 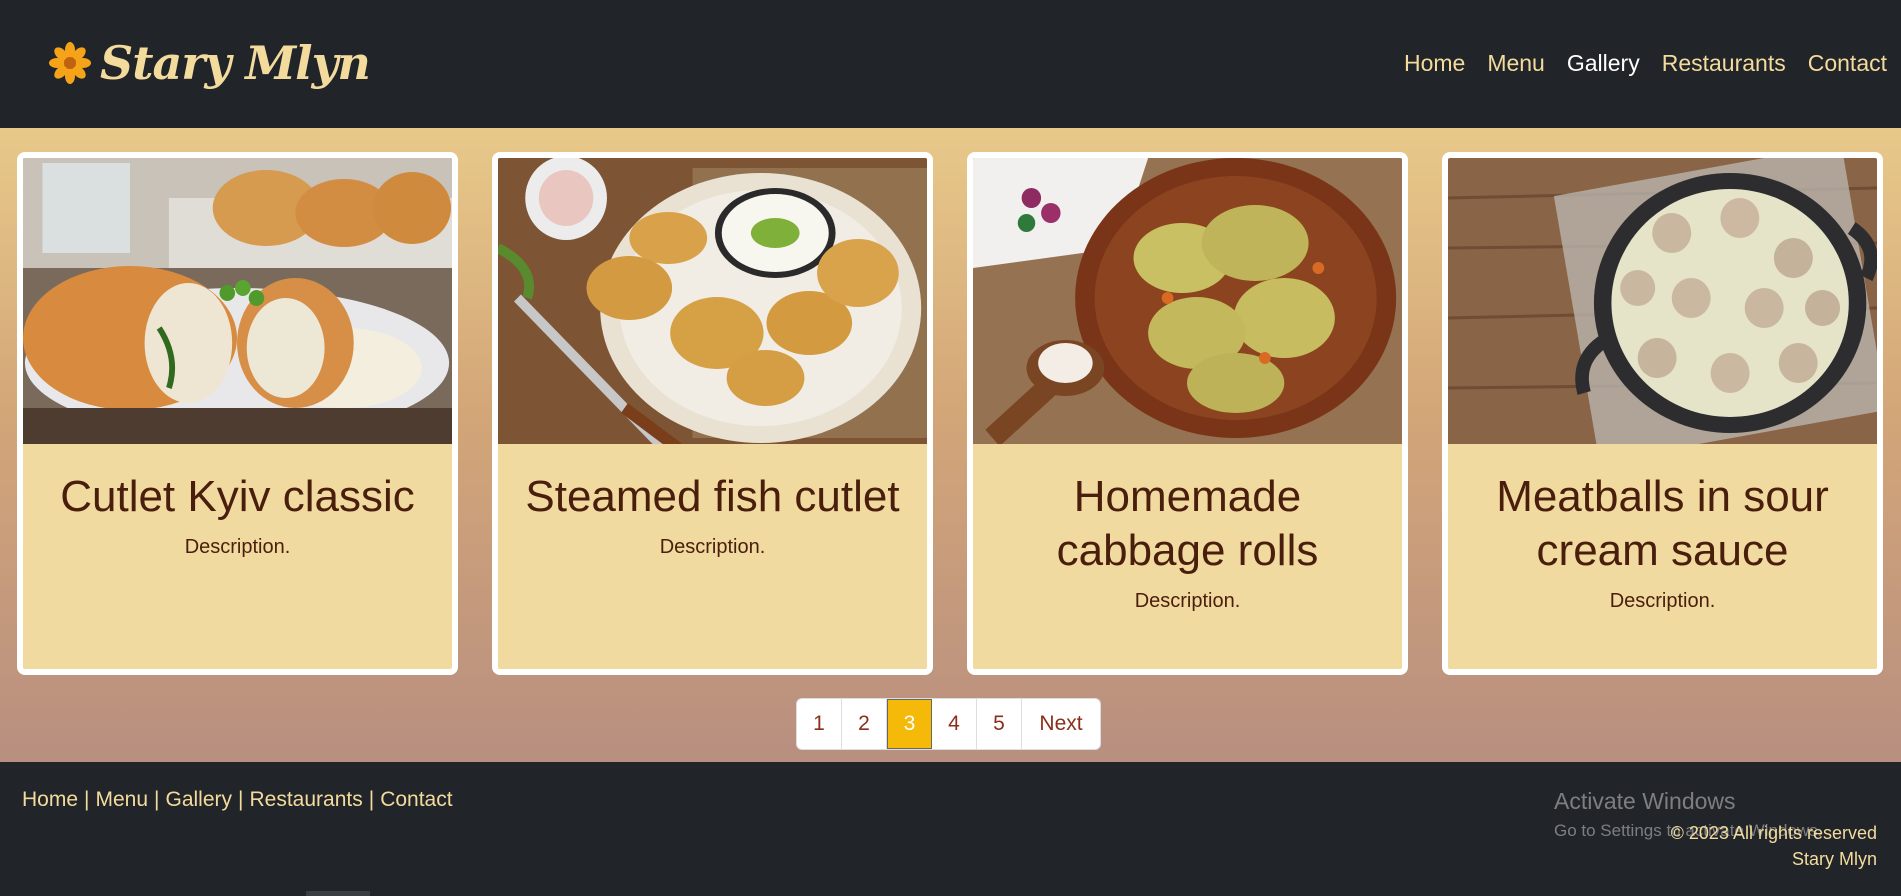 What do you see at coordinates (70, 63) in the screenshot?
I see `flower-logo-icon` at bounding box center [70, 63].